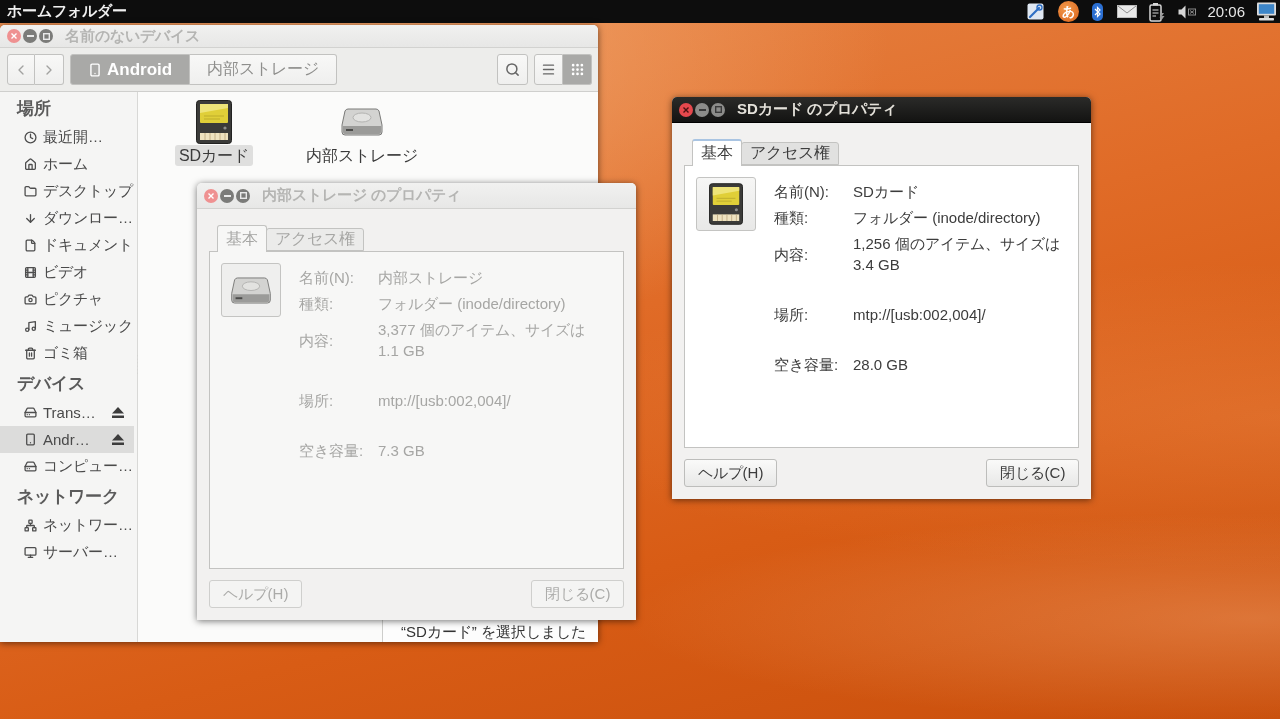 Image resolution: width=1280 pixels, height=719 pixels. Describe the element at coordinates (30, 218) in the screenshot. I see `arrow-down-icon` at that location.